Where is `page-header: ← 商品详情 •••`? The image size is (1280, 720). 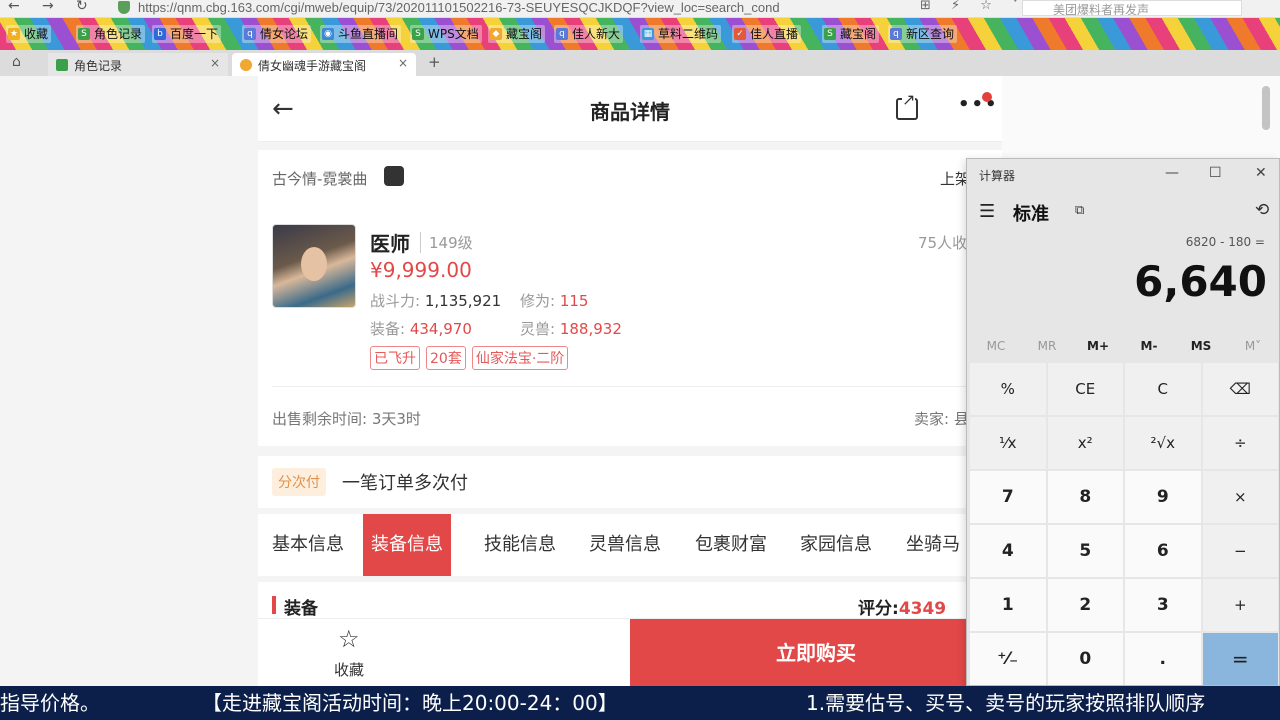
page-header: ← 商品详情 ••• is located at coordinates (630, 109).